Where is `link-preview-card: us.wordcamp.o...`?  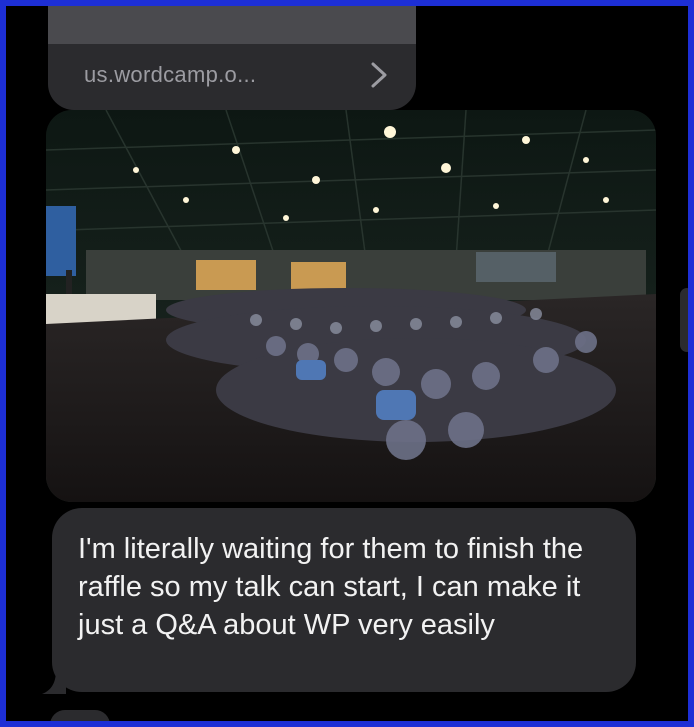
link-preview-card: us.wordcamp.o... is located at coordinates (232, 58).